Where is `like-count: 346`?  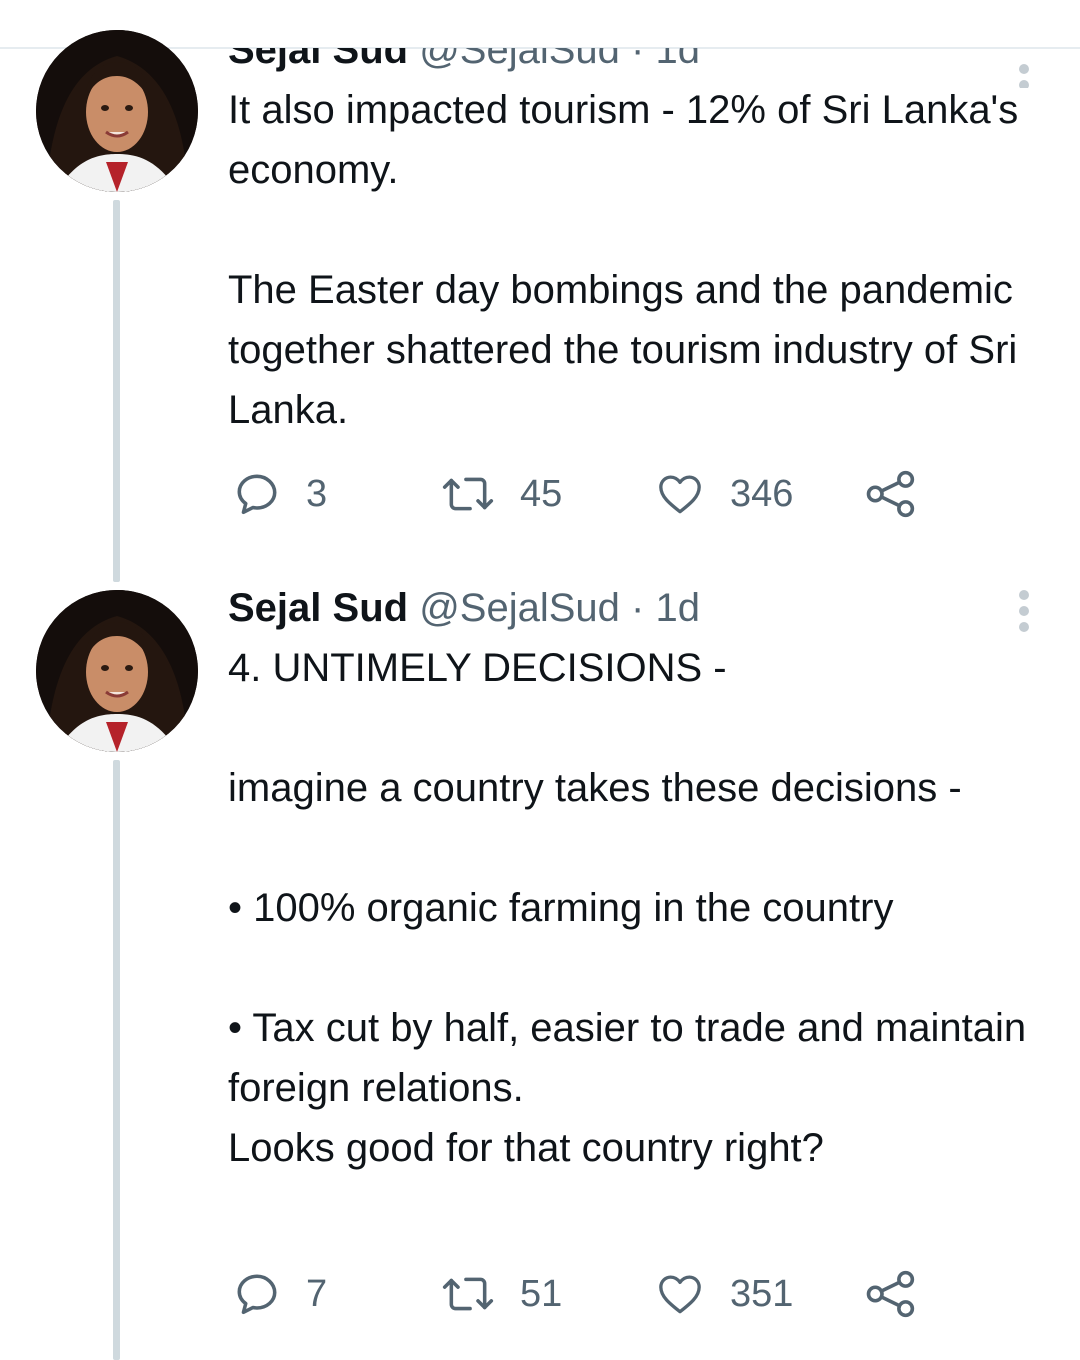
like-count: 346 is located at coordinates (762, 493).